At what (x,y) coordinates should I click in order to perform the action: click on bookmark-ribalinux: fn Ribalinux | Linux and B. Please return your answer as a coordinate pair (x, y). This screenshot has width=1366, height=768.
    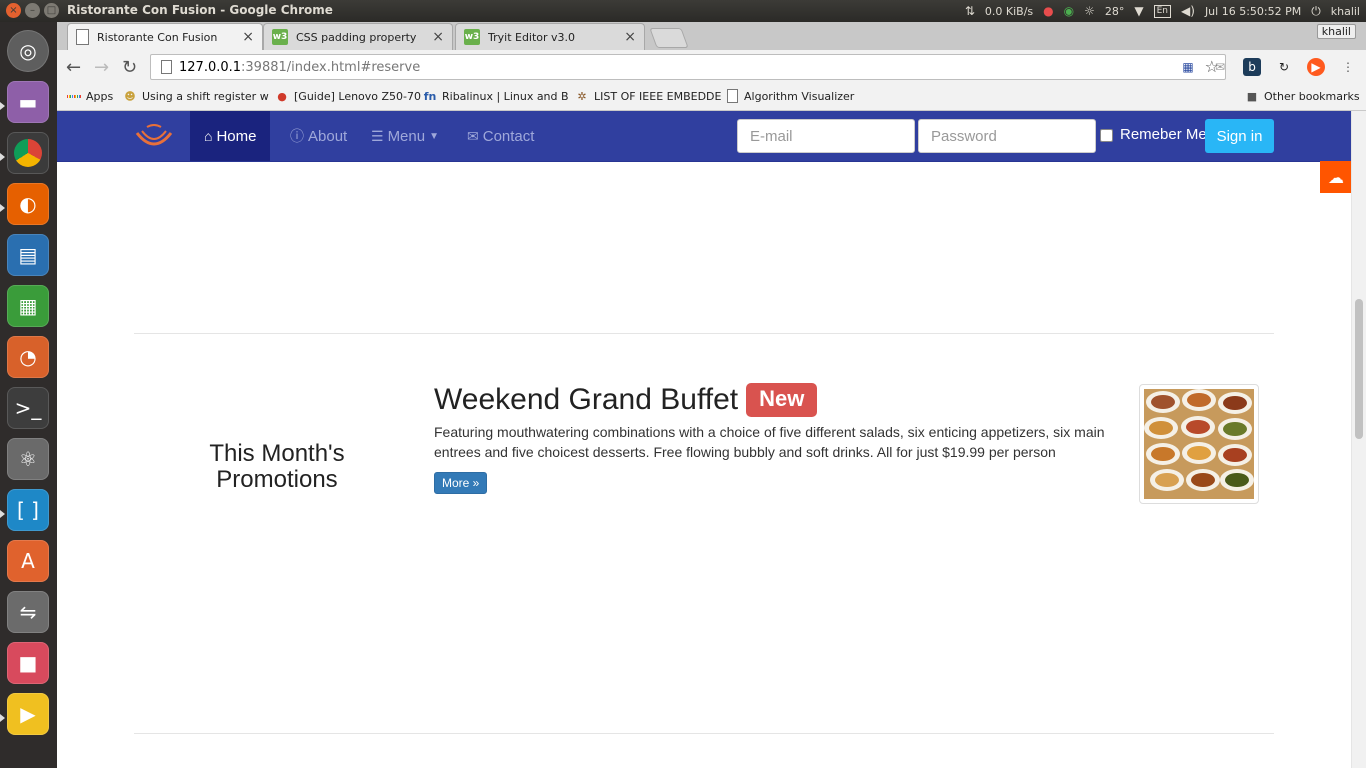
    Looking at the image, I should click on (496, 96).